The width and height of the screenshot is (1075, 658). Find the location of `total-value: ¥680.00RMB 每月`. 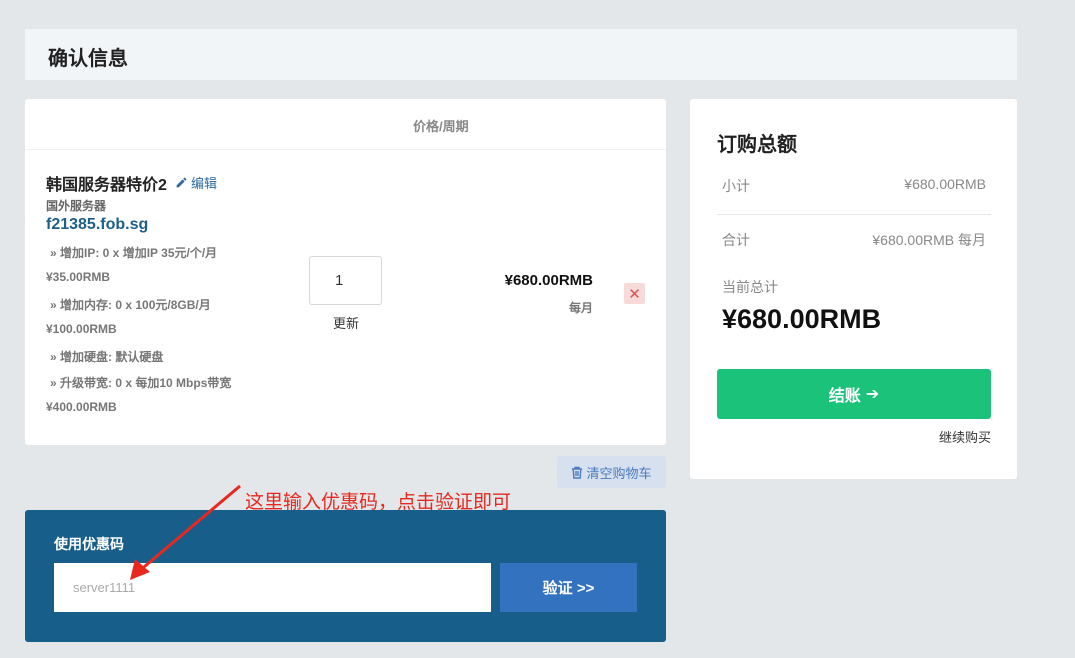

total-value: ¥680.00RMB 每月 is located at coordinates (929, 240).